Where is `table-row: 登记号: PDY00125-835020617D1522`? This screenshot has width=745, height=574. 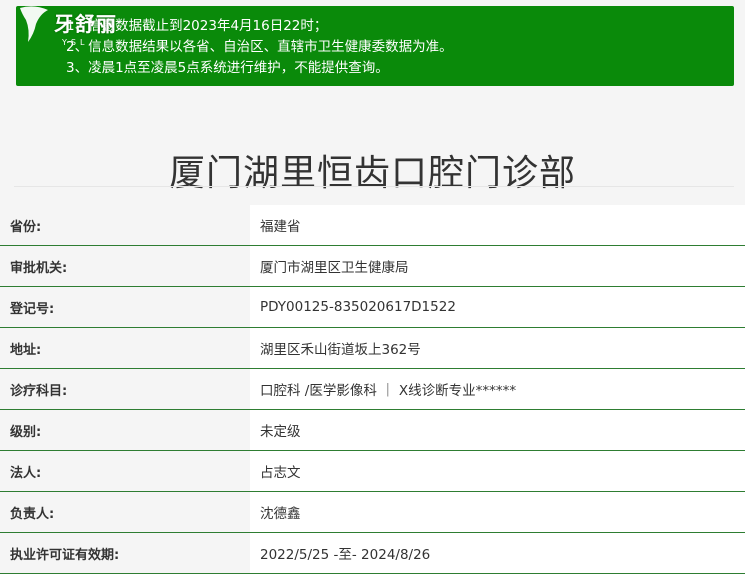 table-row: 登记号: PDY00125-835020617D1522 is located at coordinates (372, 307).